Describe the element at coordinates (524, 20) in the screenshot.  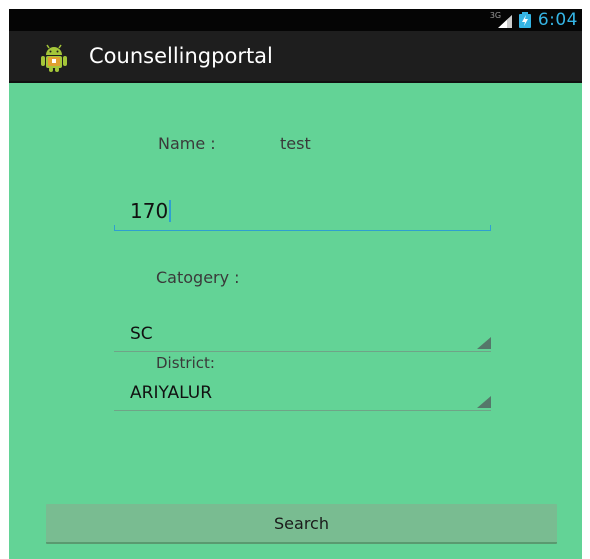
I see `battery-charging-icon` at that location.